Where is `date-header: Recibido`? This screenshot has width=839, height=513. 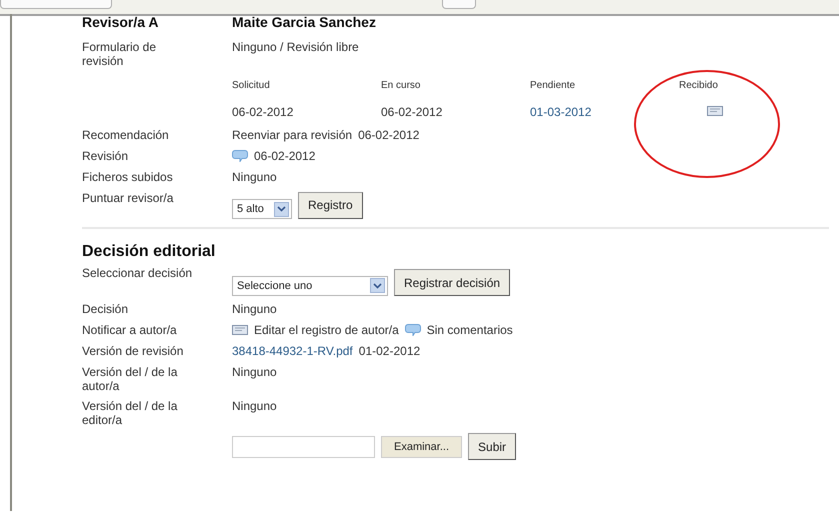
date-header: Recibido is located at coordinates (699, 85).